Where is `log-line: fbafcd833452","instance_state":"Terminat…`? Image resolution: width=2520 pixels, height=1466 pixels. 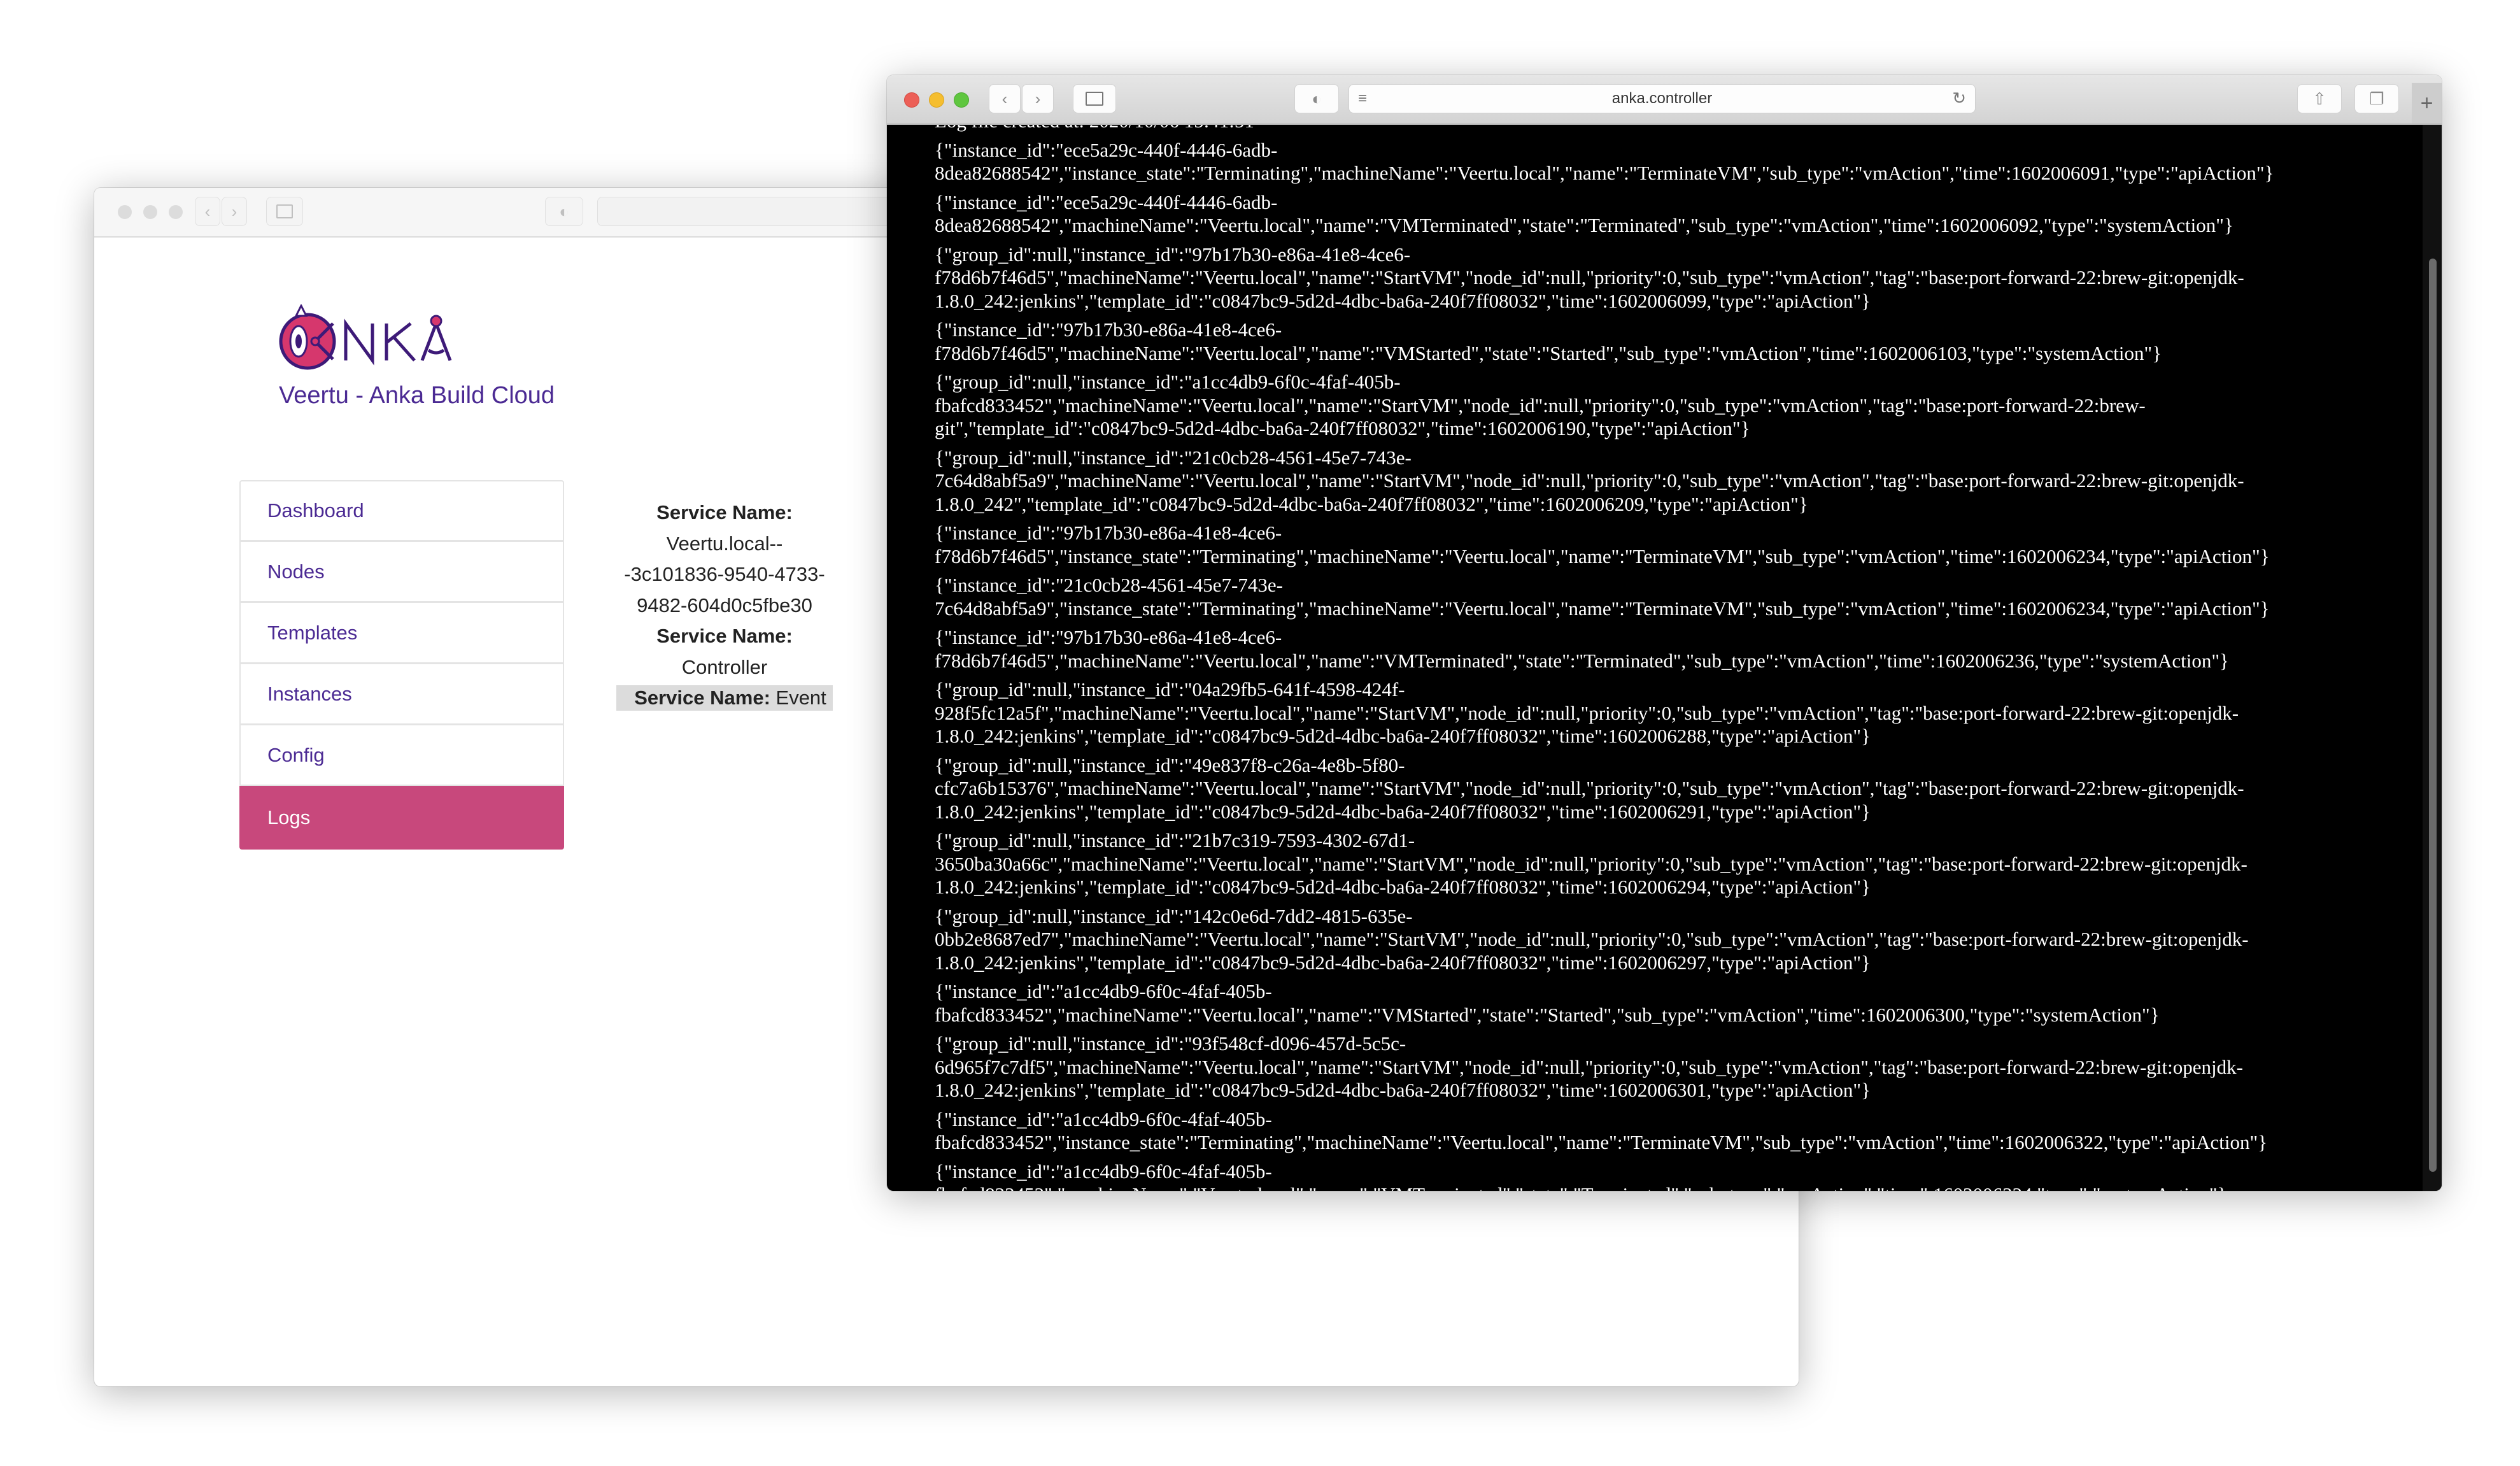 log-line: fbafcd833452","instance_state":"Terminat… is located at coordinates (1601, 1142).